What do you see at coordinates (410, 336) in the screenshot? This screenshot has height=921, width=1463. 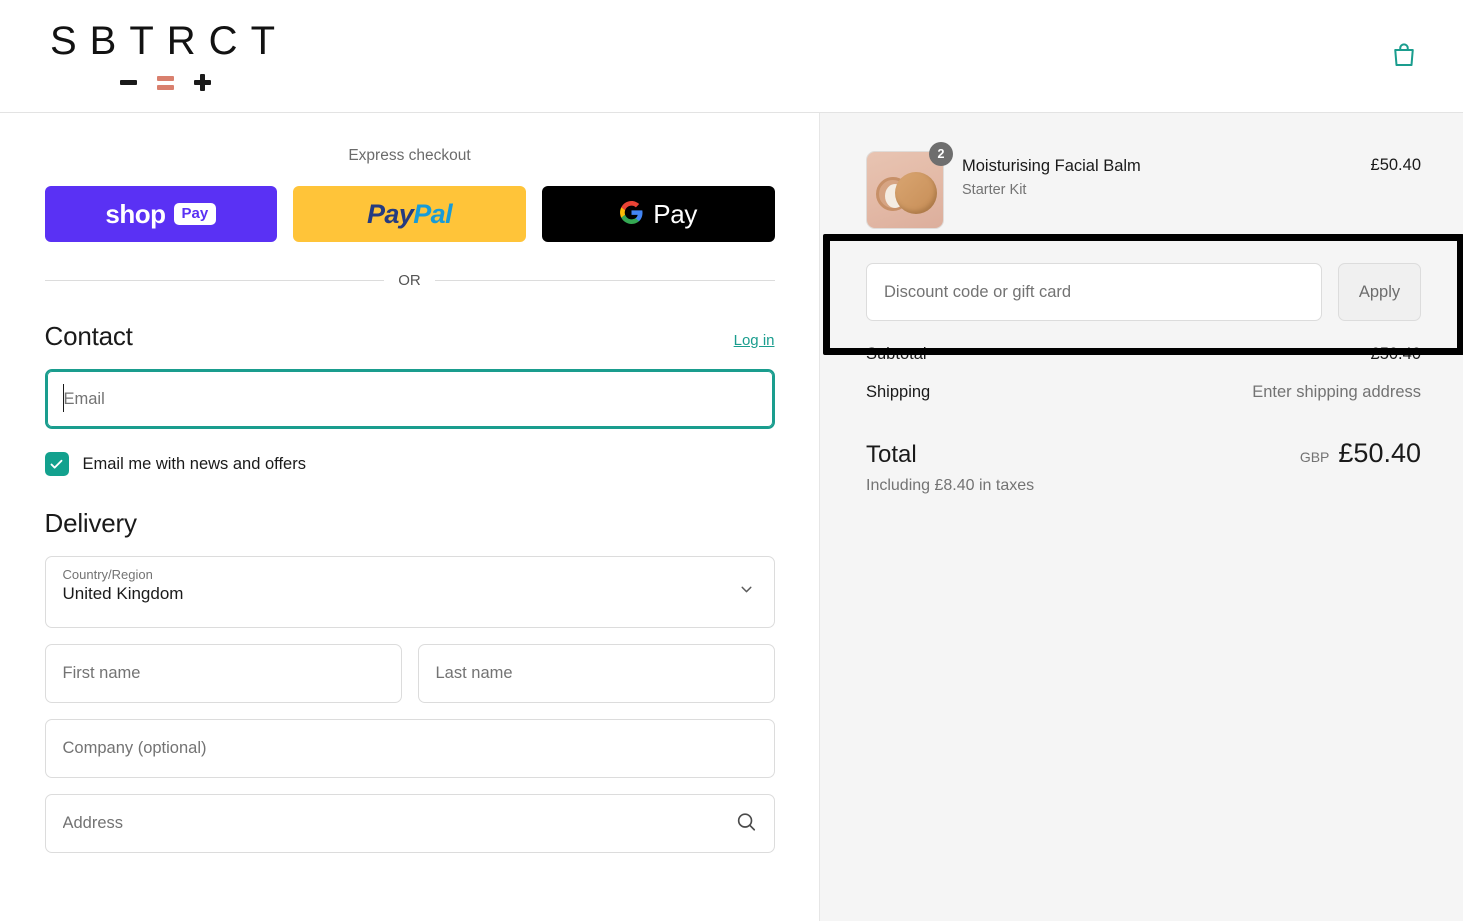 I see `contact-section-header: Contact Log in` at bounding box center [410, 336].